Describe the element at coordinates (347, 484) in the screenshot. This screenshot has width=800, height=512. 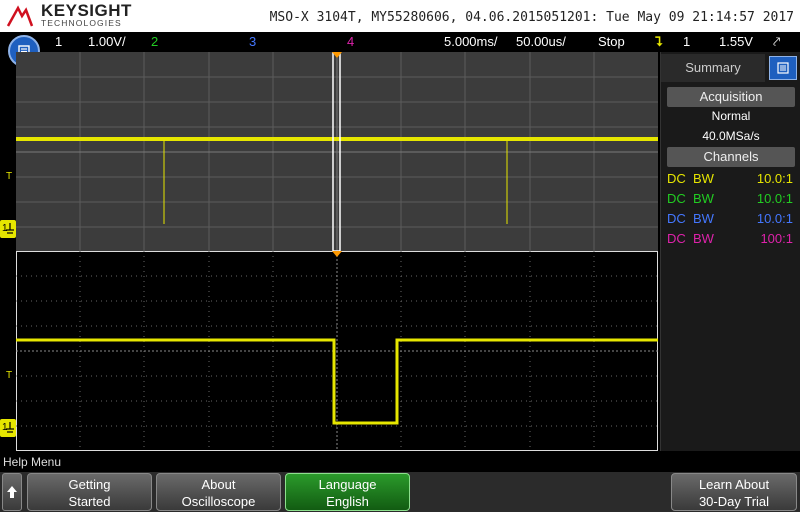
I see `softkey-line1: Language` at that location.